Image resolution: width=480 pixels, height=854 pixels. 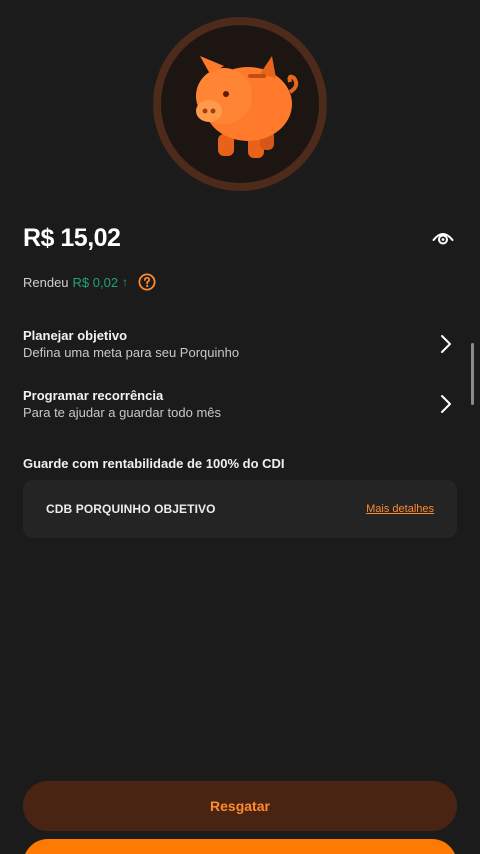 I want to click on scrollbar, so click(x=472, y=374).